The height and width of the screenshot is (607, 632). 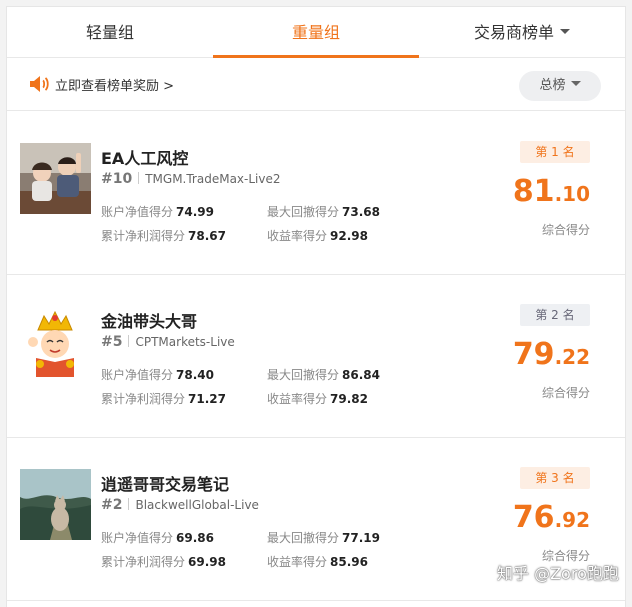 I want to click on trader-account: BlackwellGlobal-Live, so click(x=197, y=505).